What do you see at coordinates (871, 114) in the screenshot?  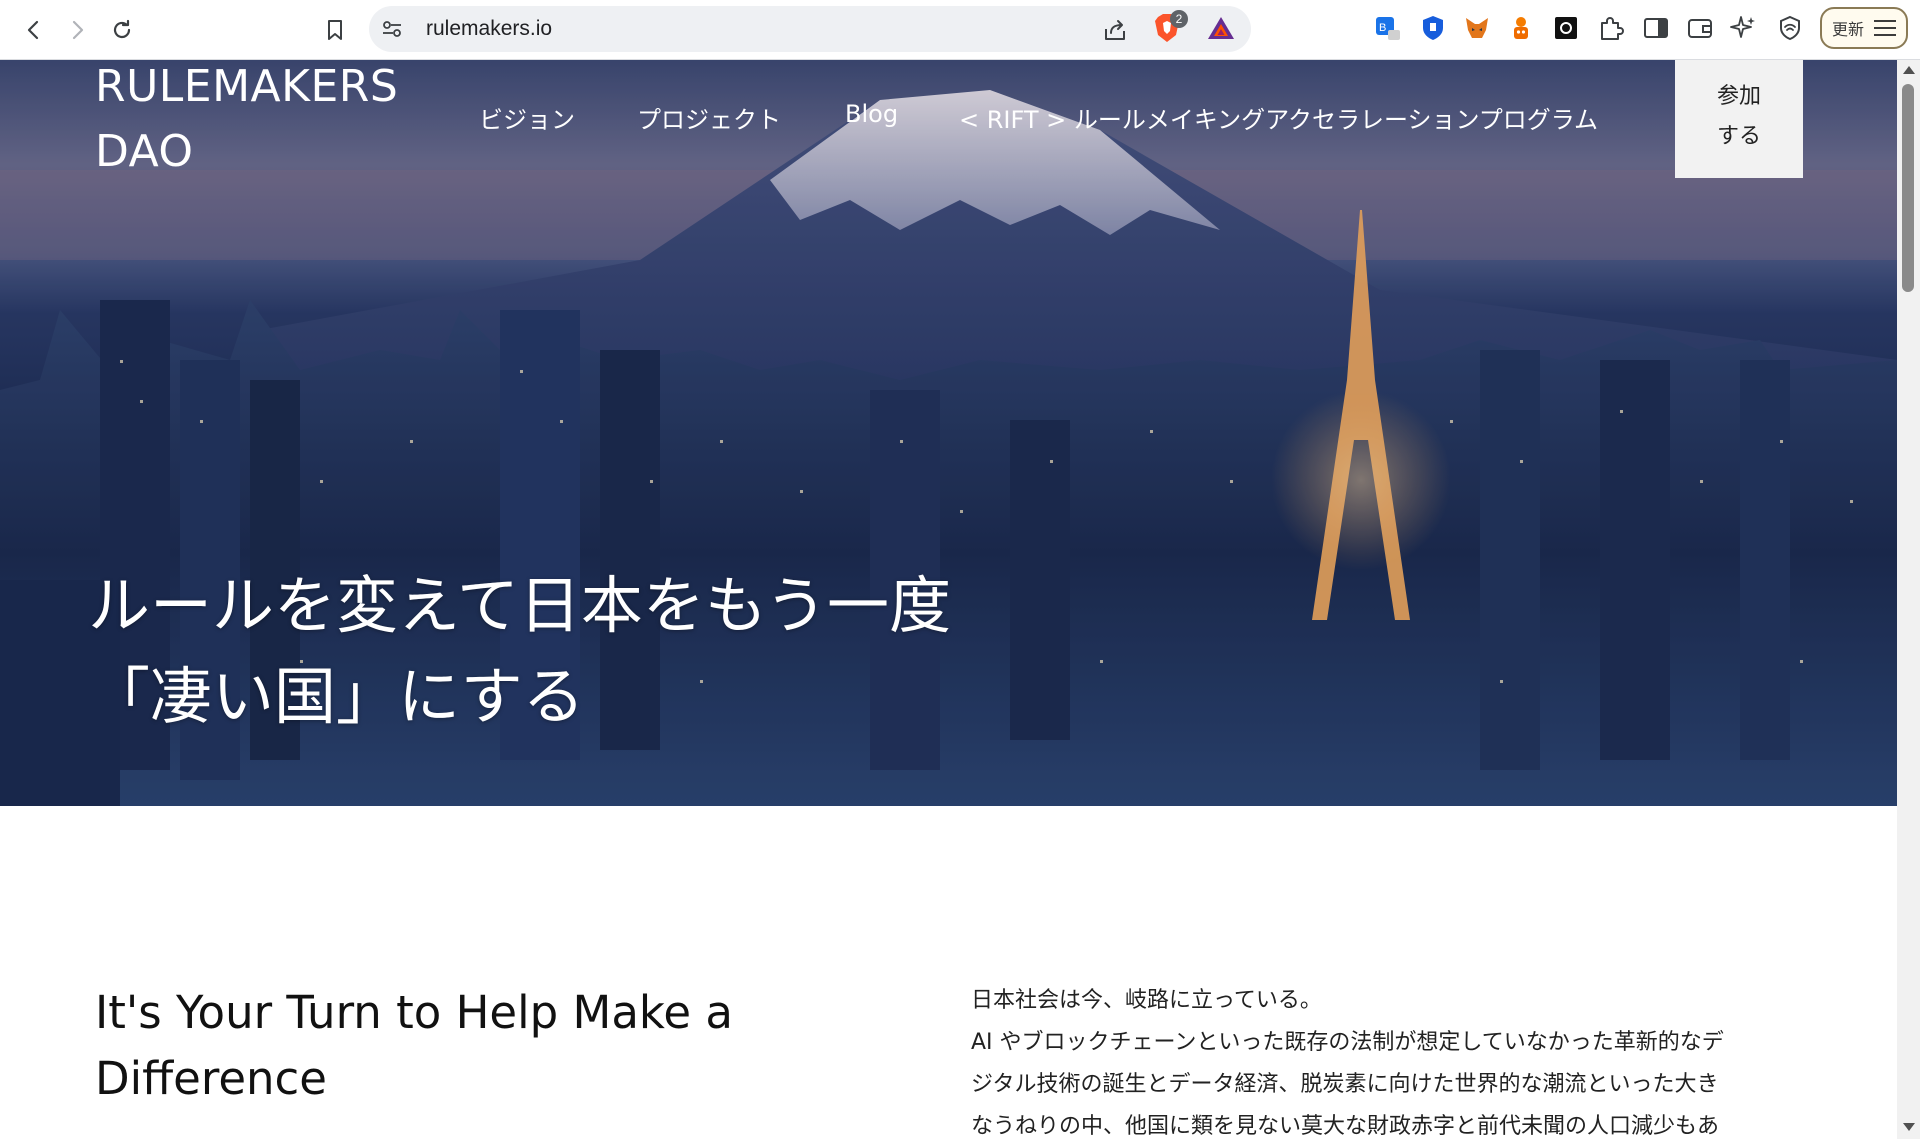 I see `nav-link-blog: Blog` at bounding box center [871, 114].